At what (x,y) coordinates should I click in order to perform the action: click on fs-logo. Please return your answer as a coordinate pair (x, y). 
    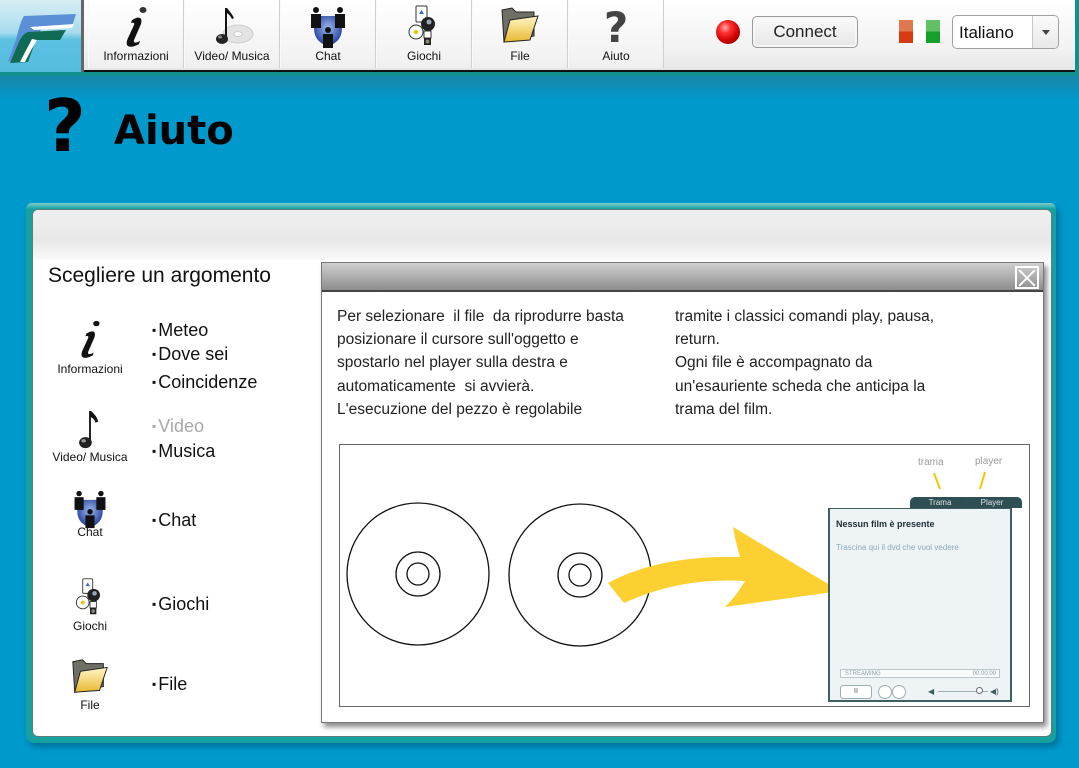
    Looking at the image, I should click on (42, 36).